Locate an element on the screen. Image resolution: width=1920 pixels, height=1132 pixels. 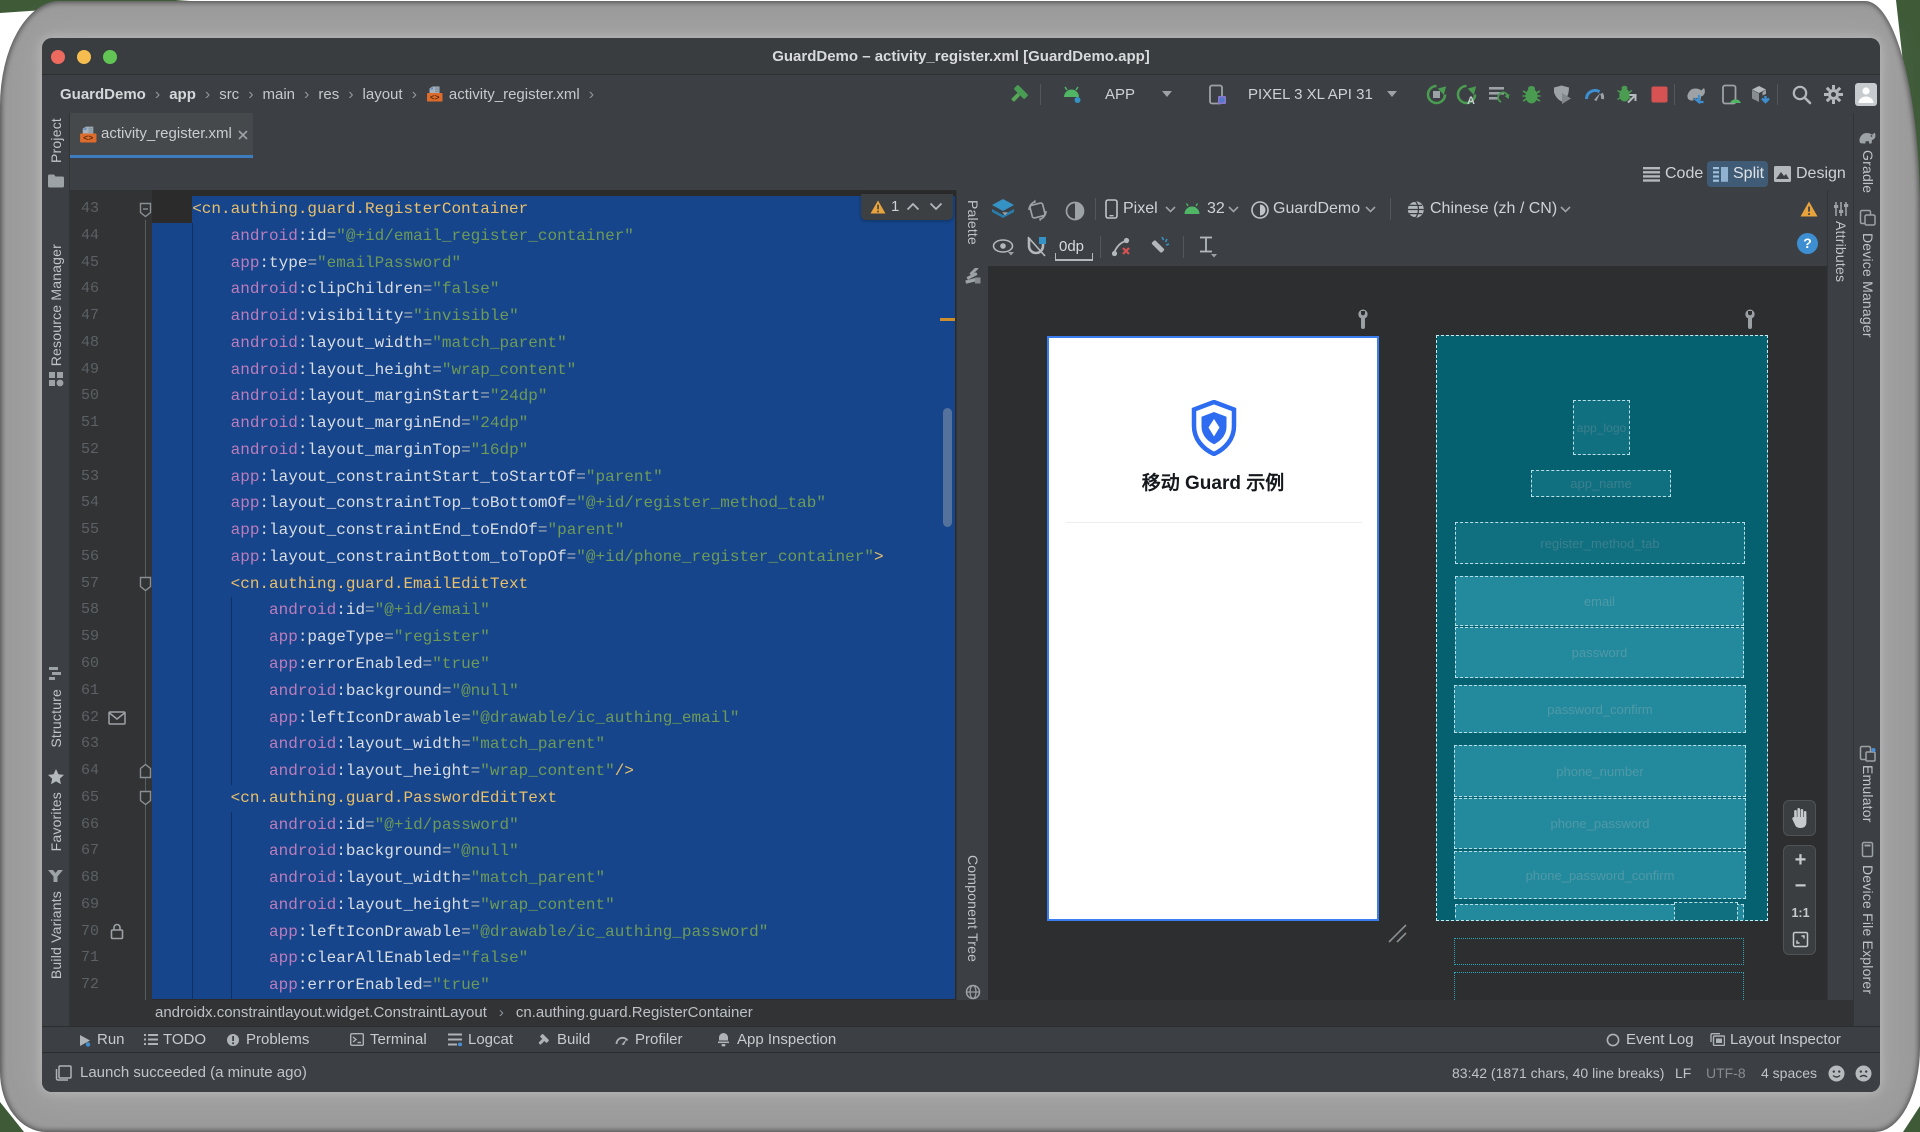
svg-text: A is located at coordinates (1471, 100).